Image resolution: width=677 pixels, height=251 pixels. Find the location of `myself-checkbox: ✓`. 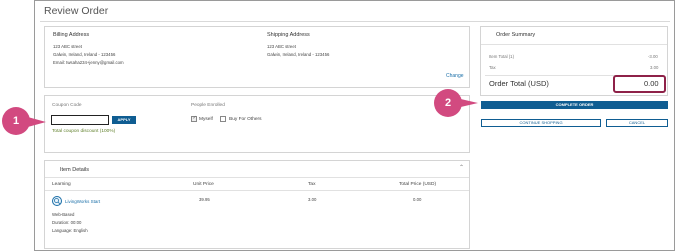

myself-checkbox: ✓ is located at coordinates (194, 118).